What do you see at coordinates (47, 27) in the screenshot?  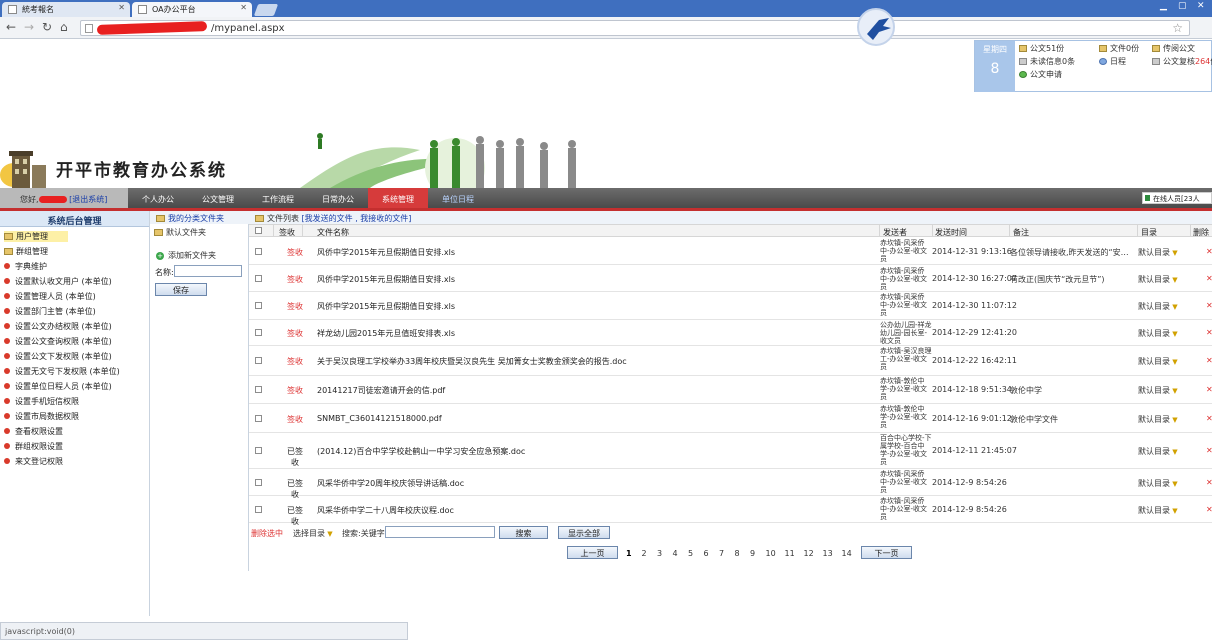 I see `reload-icon: ↻` at bounding box center [47, 27].